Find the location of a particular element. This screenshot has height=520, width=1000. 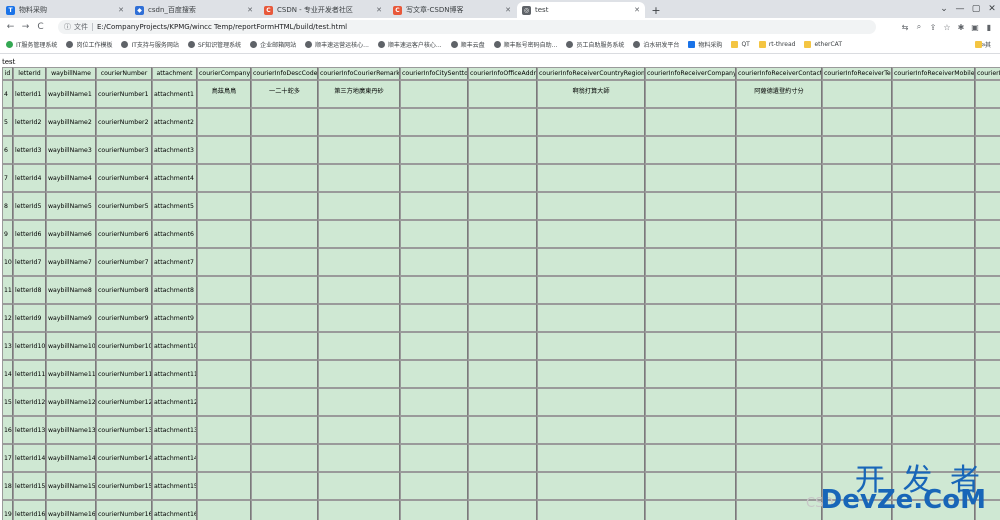

tab-0: T 物料采购 ✕ is located at coordinates (65, 10).